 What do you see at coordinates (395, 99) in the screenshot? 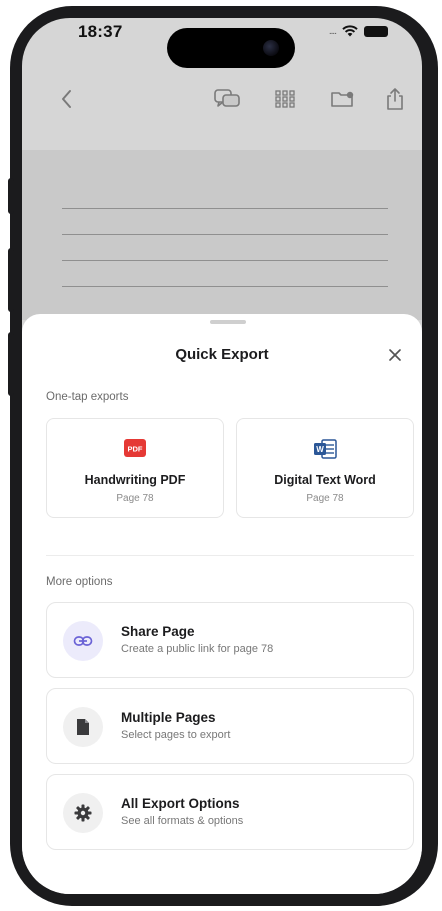
I see `share-icon` at bounding box center [395, 99].